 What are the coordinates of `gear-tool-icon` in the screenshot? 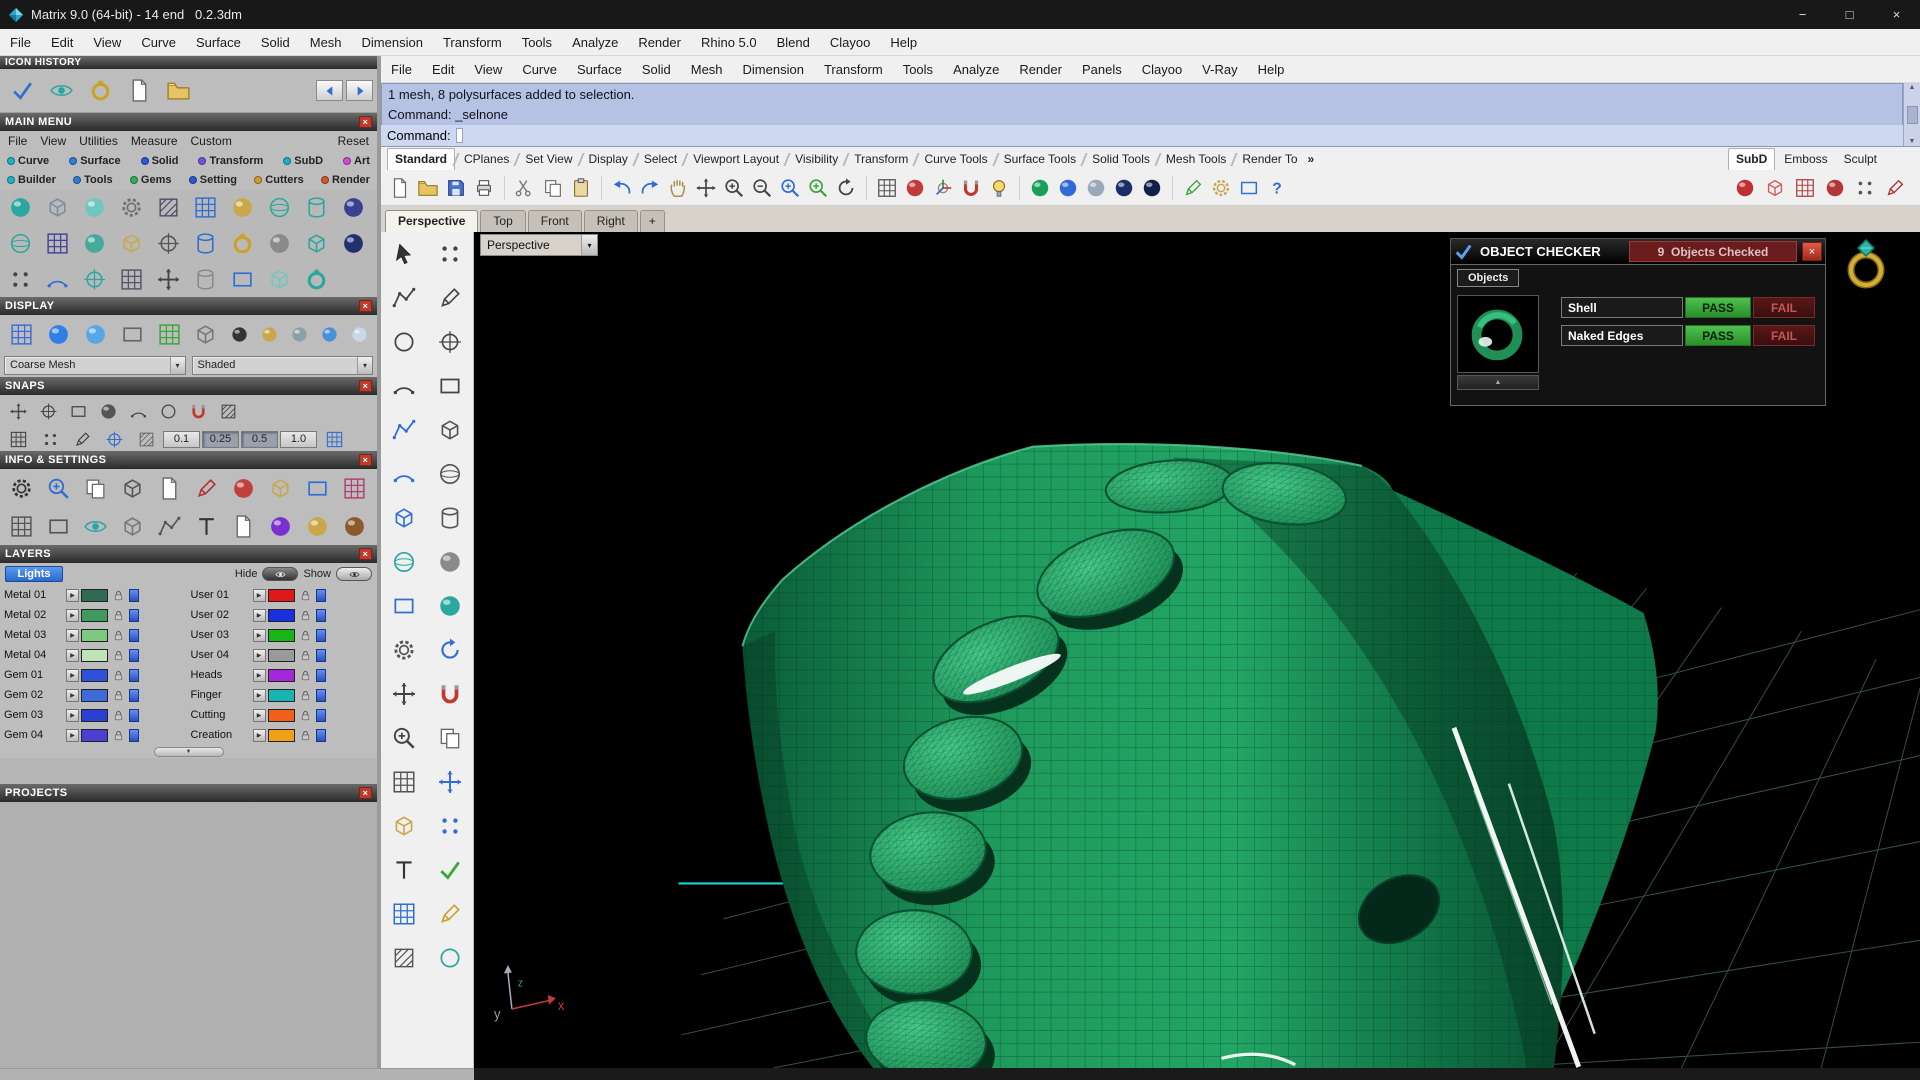 It's located at (21, 488).